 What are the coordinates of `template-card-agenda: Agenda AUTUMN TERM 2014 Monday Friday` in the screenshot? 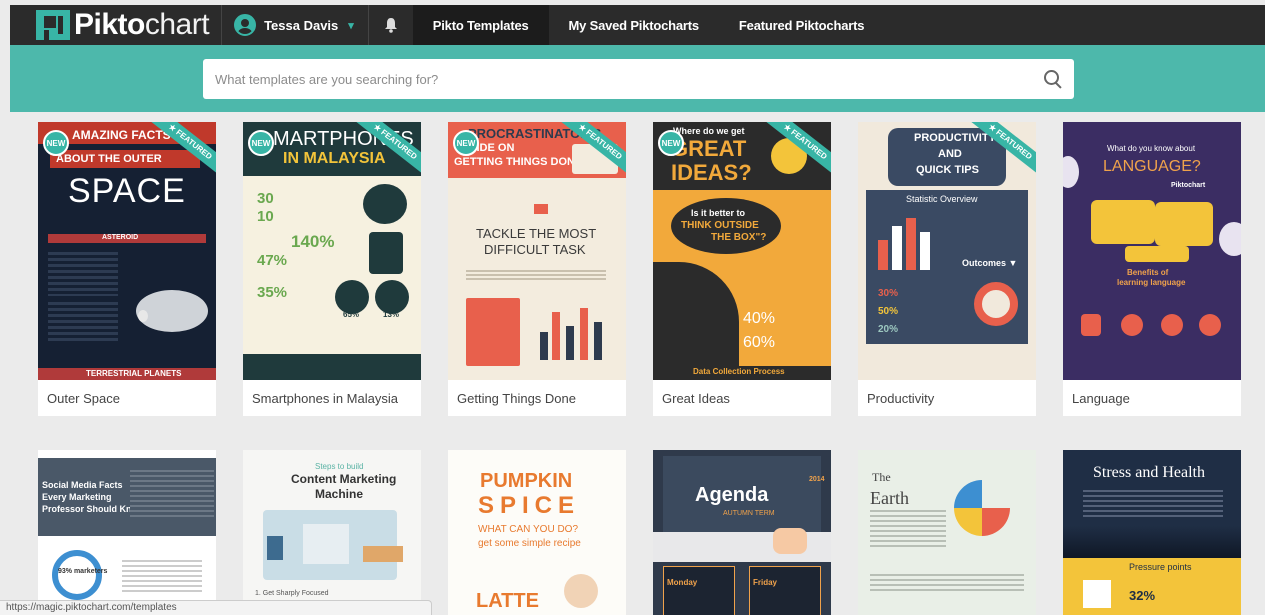 It's located at (742, 532).